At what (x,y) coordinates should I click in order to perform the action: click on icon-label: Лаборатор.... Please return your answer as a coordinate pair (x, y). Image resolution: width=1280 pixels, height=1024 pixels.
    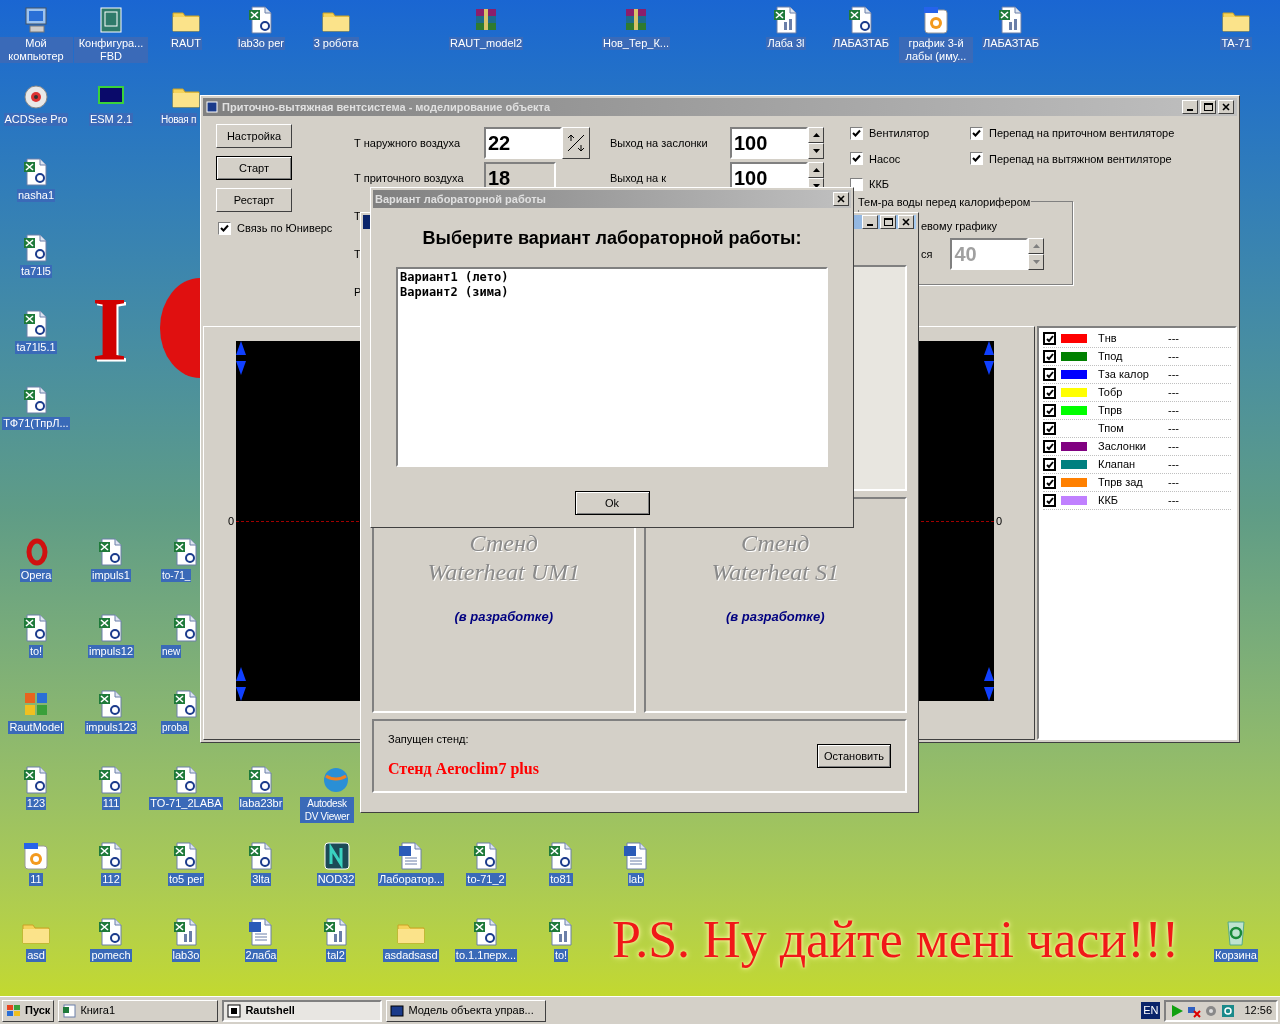
    Looking at the image, I should click on (411, 879).